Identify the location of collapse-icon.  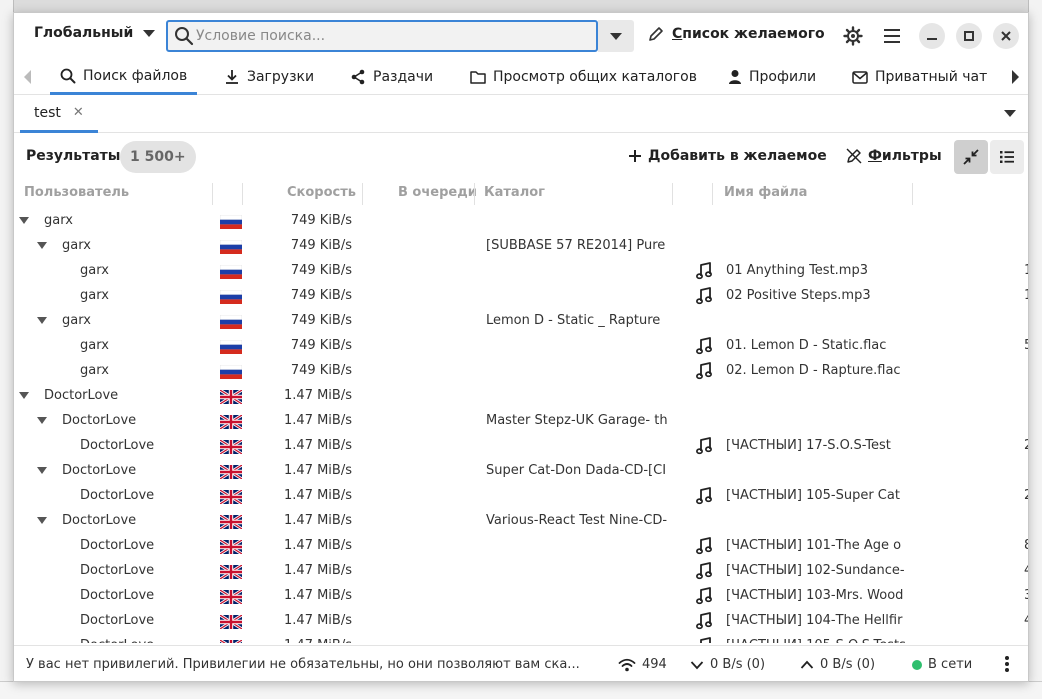
(971, 157).